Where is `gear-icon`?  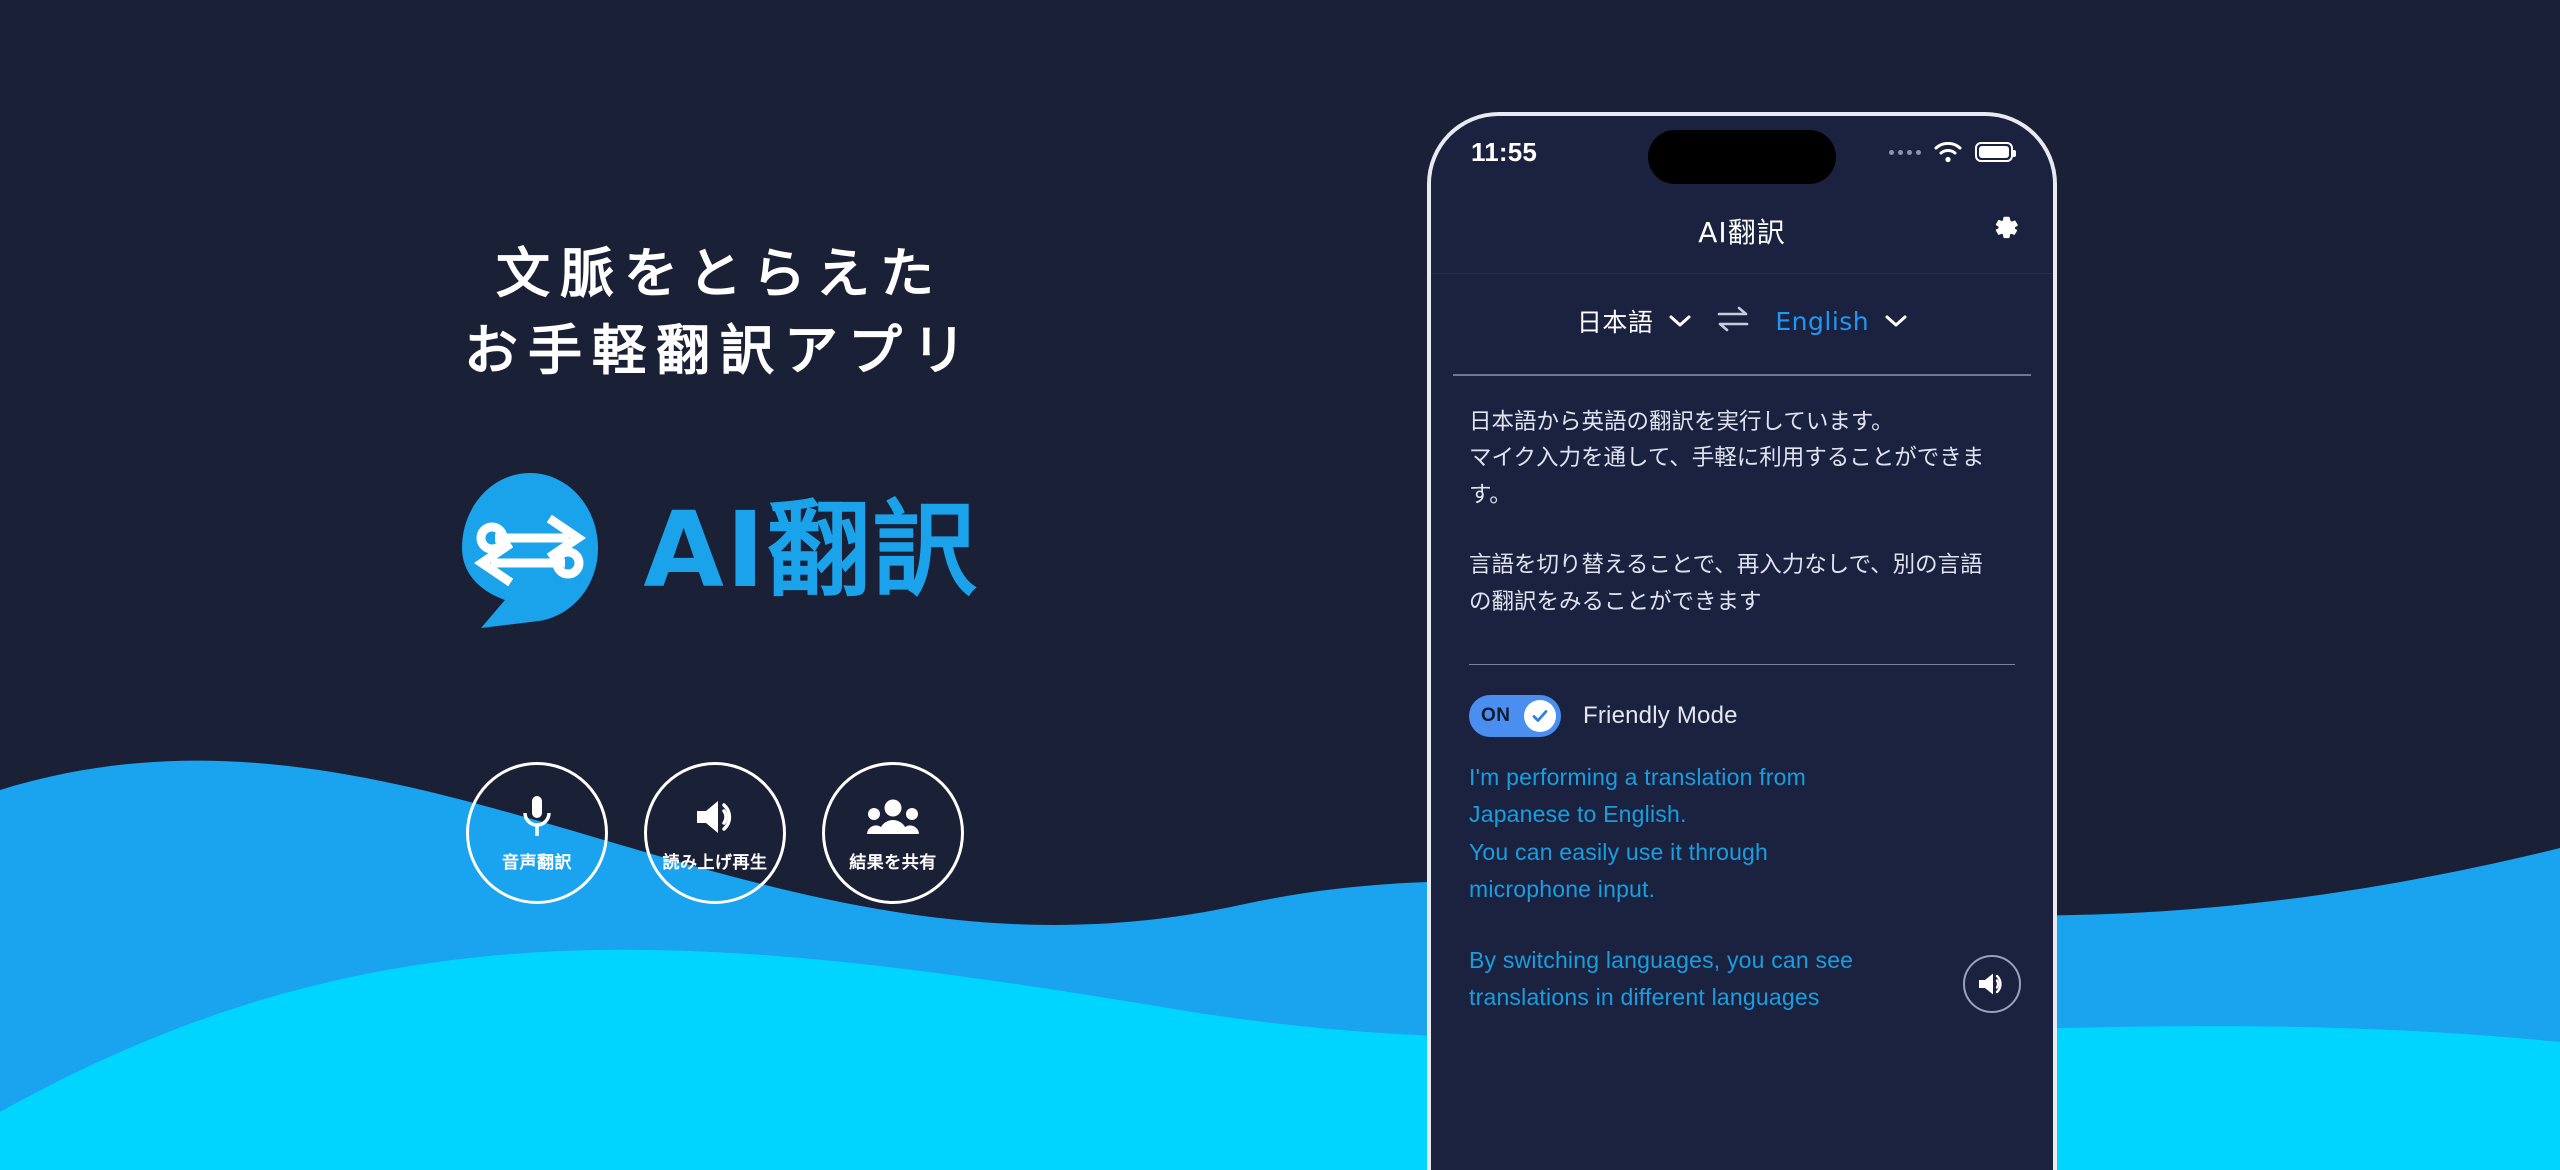 gear-icon is located at coordinates (2006, 230).